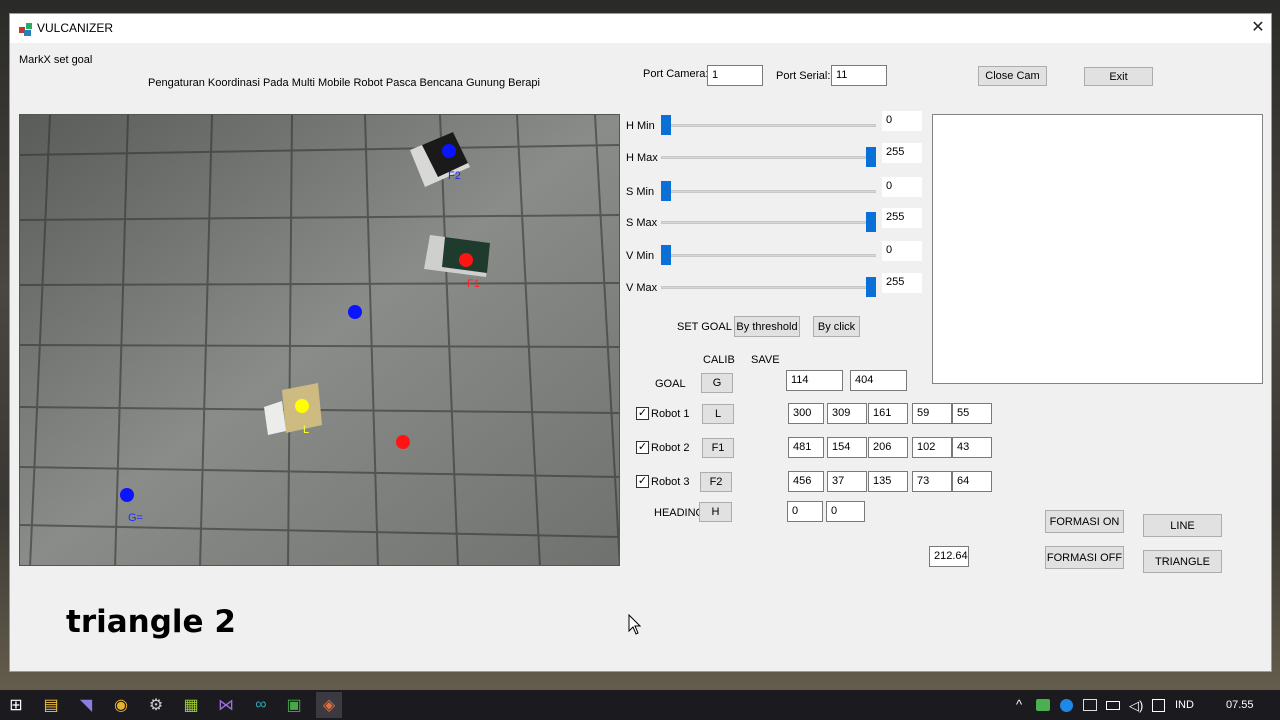 This screenshot has height=720, width=1280. I want to click on goal-y-field: 404, so click(878, 380).